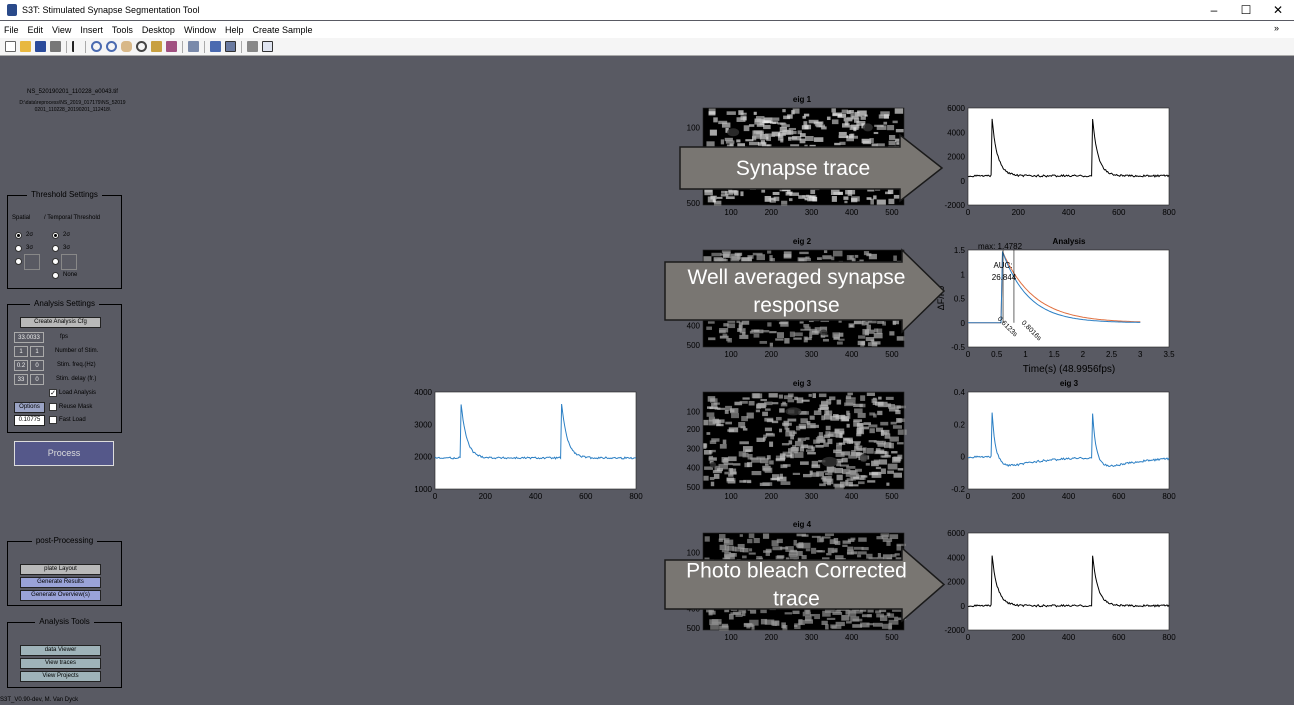  I want to click on averaged-response-arrow-text: Well averaged synapse, so click(797, 277).